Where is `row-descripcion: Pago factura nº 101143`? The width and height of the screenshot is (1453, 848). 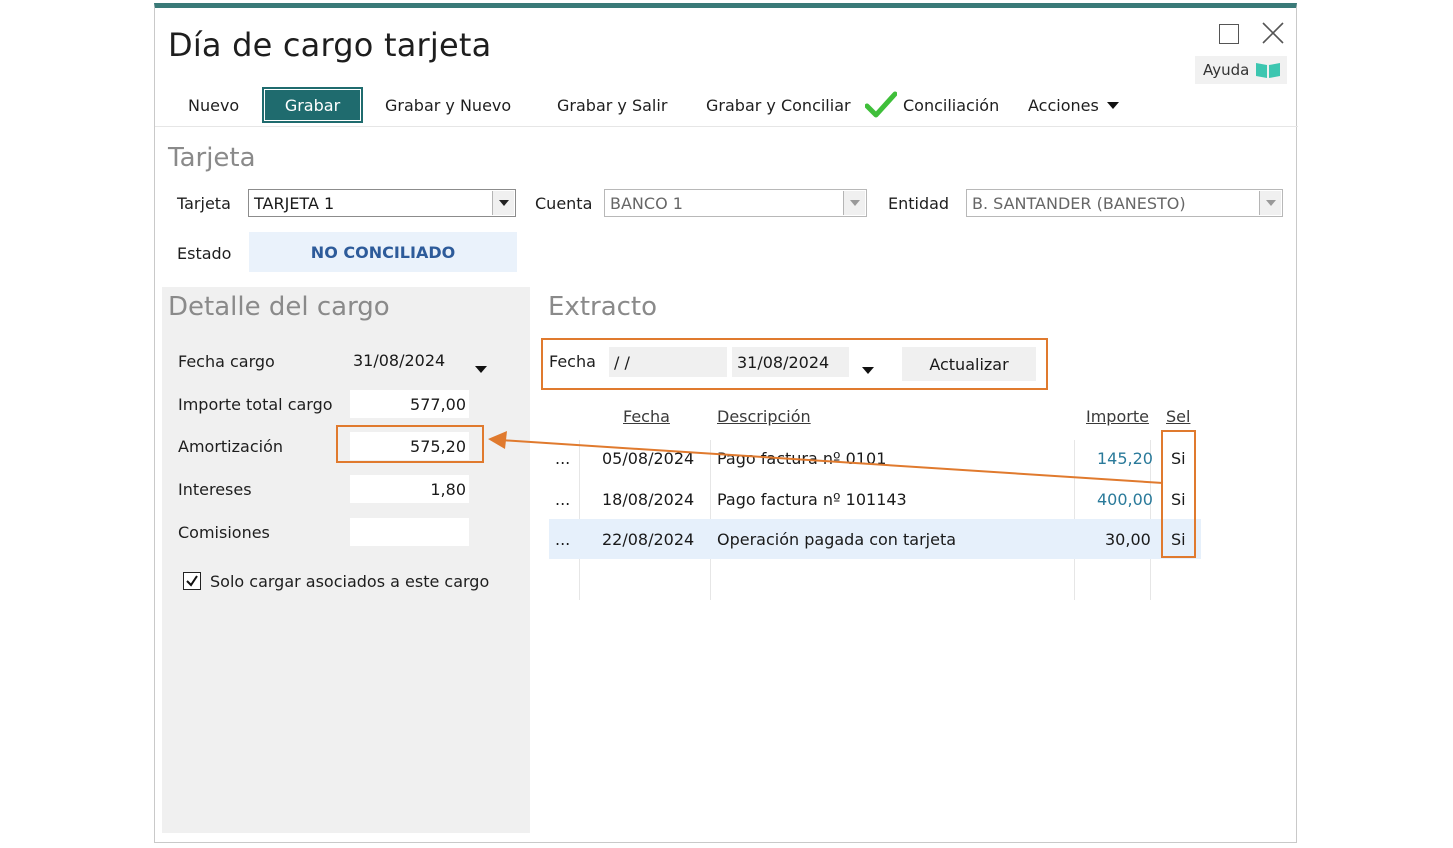
row-descripcion: Pago factura nº 101143 is located at coordinates (812, 499).